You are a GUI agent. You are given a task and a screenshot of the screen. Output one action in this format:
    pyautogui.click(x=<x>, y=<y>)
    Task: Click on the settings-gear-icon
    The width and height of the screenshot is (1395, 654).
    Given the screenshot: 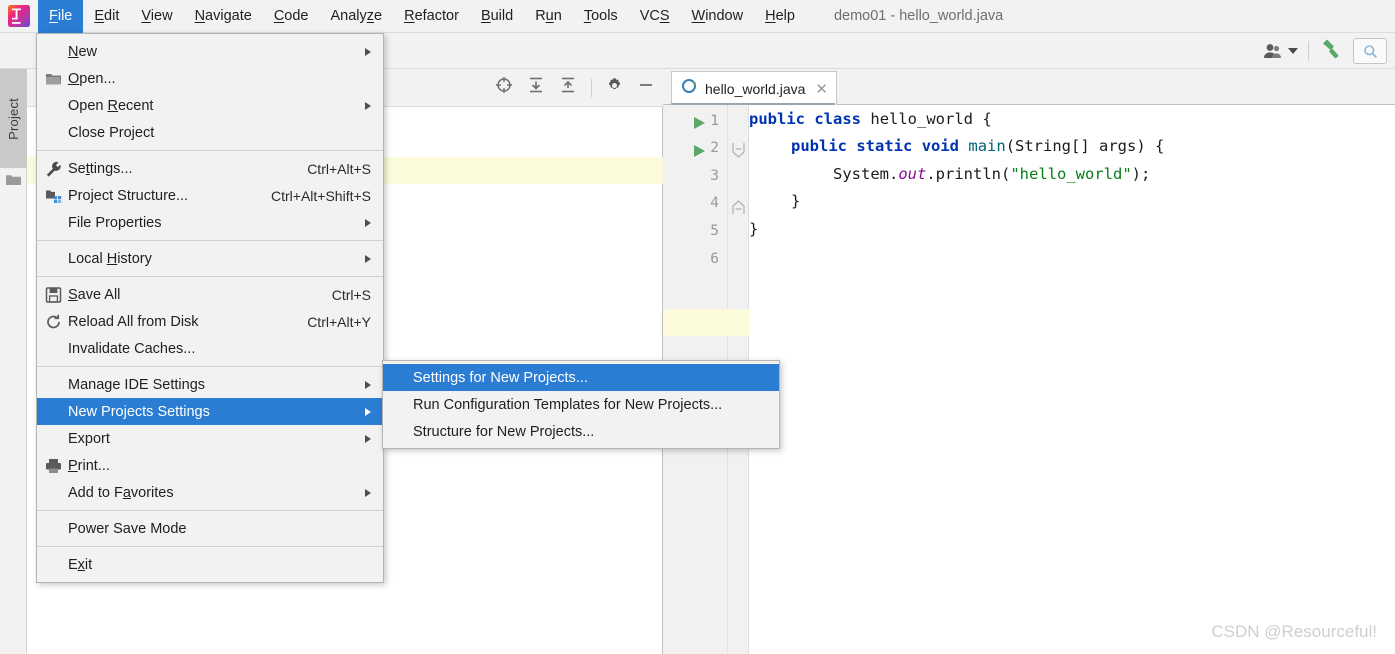 What is the action you would take?
    pyautogui.click(x=614, y=88)
    